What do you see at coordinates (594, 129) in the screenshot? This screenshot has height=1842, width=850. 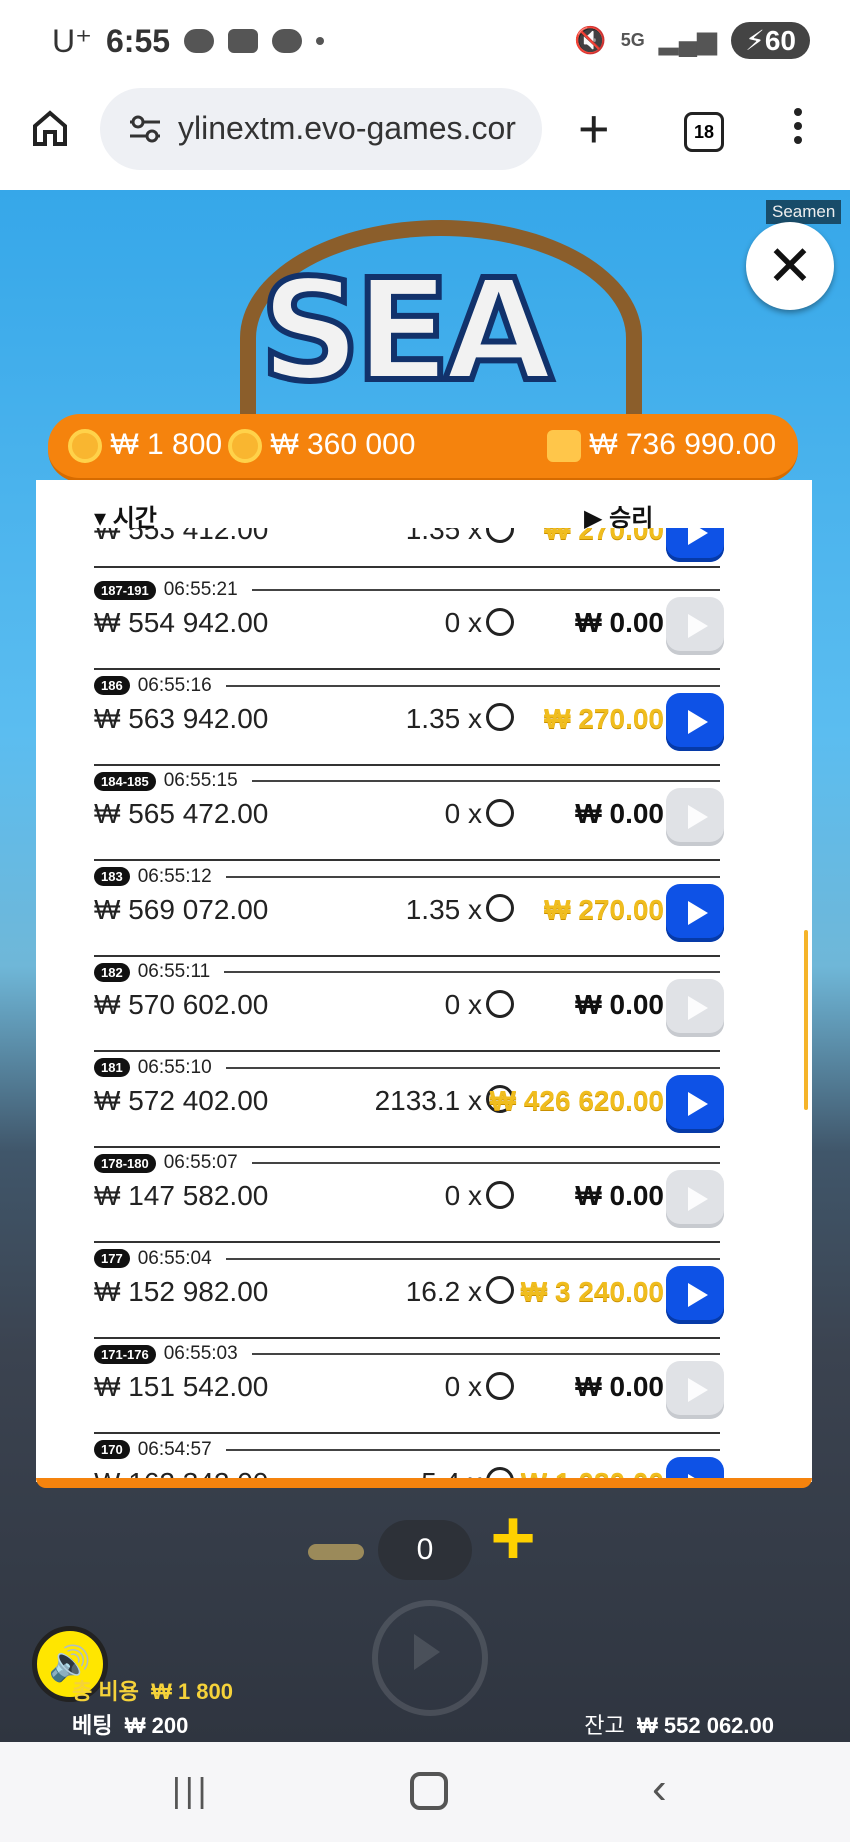 I see `new-tab-icon: +` at bounding box center [594, 129].